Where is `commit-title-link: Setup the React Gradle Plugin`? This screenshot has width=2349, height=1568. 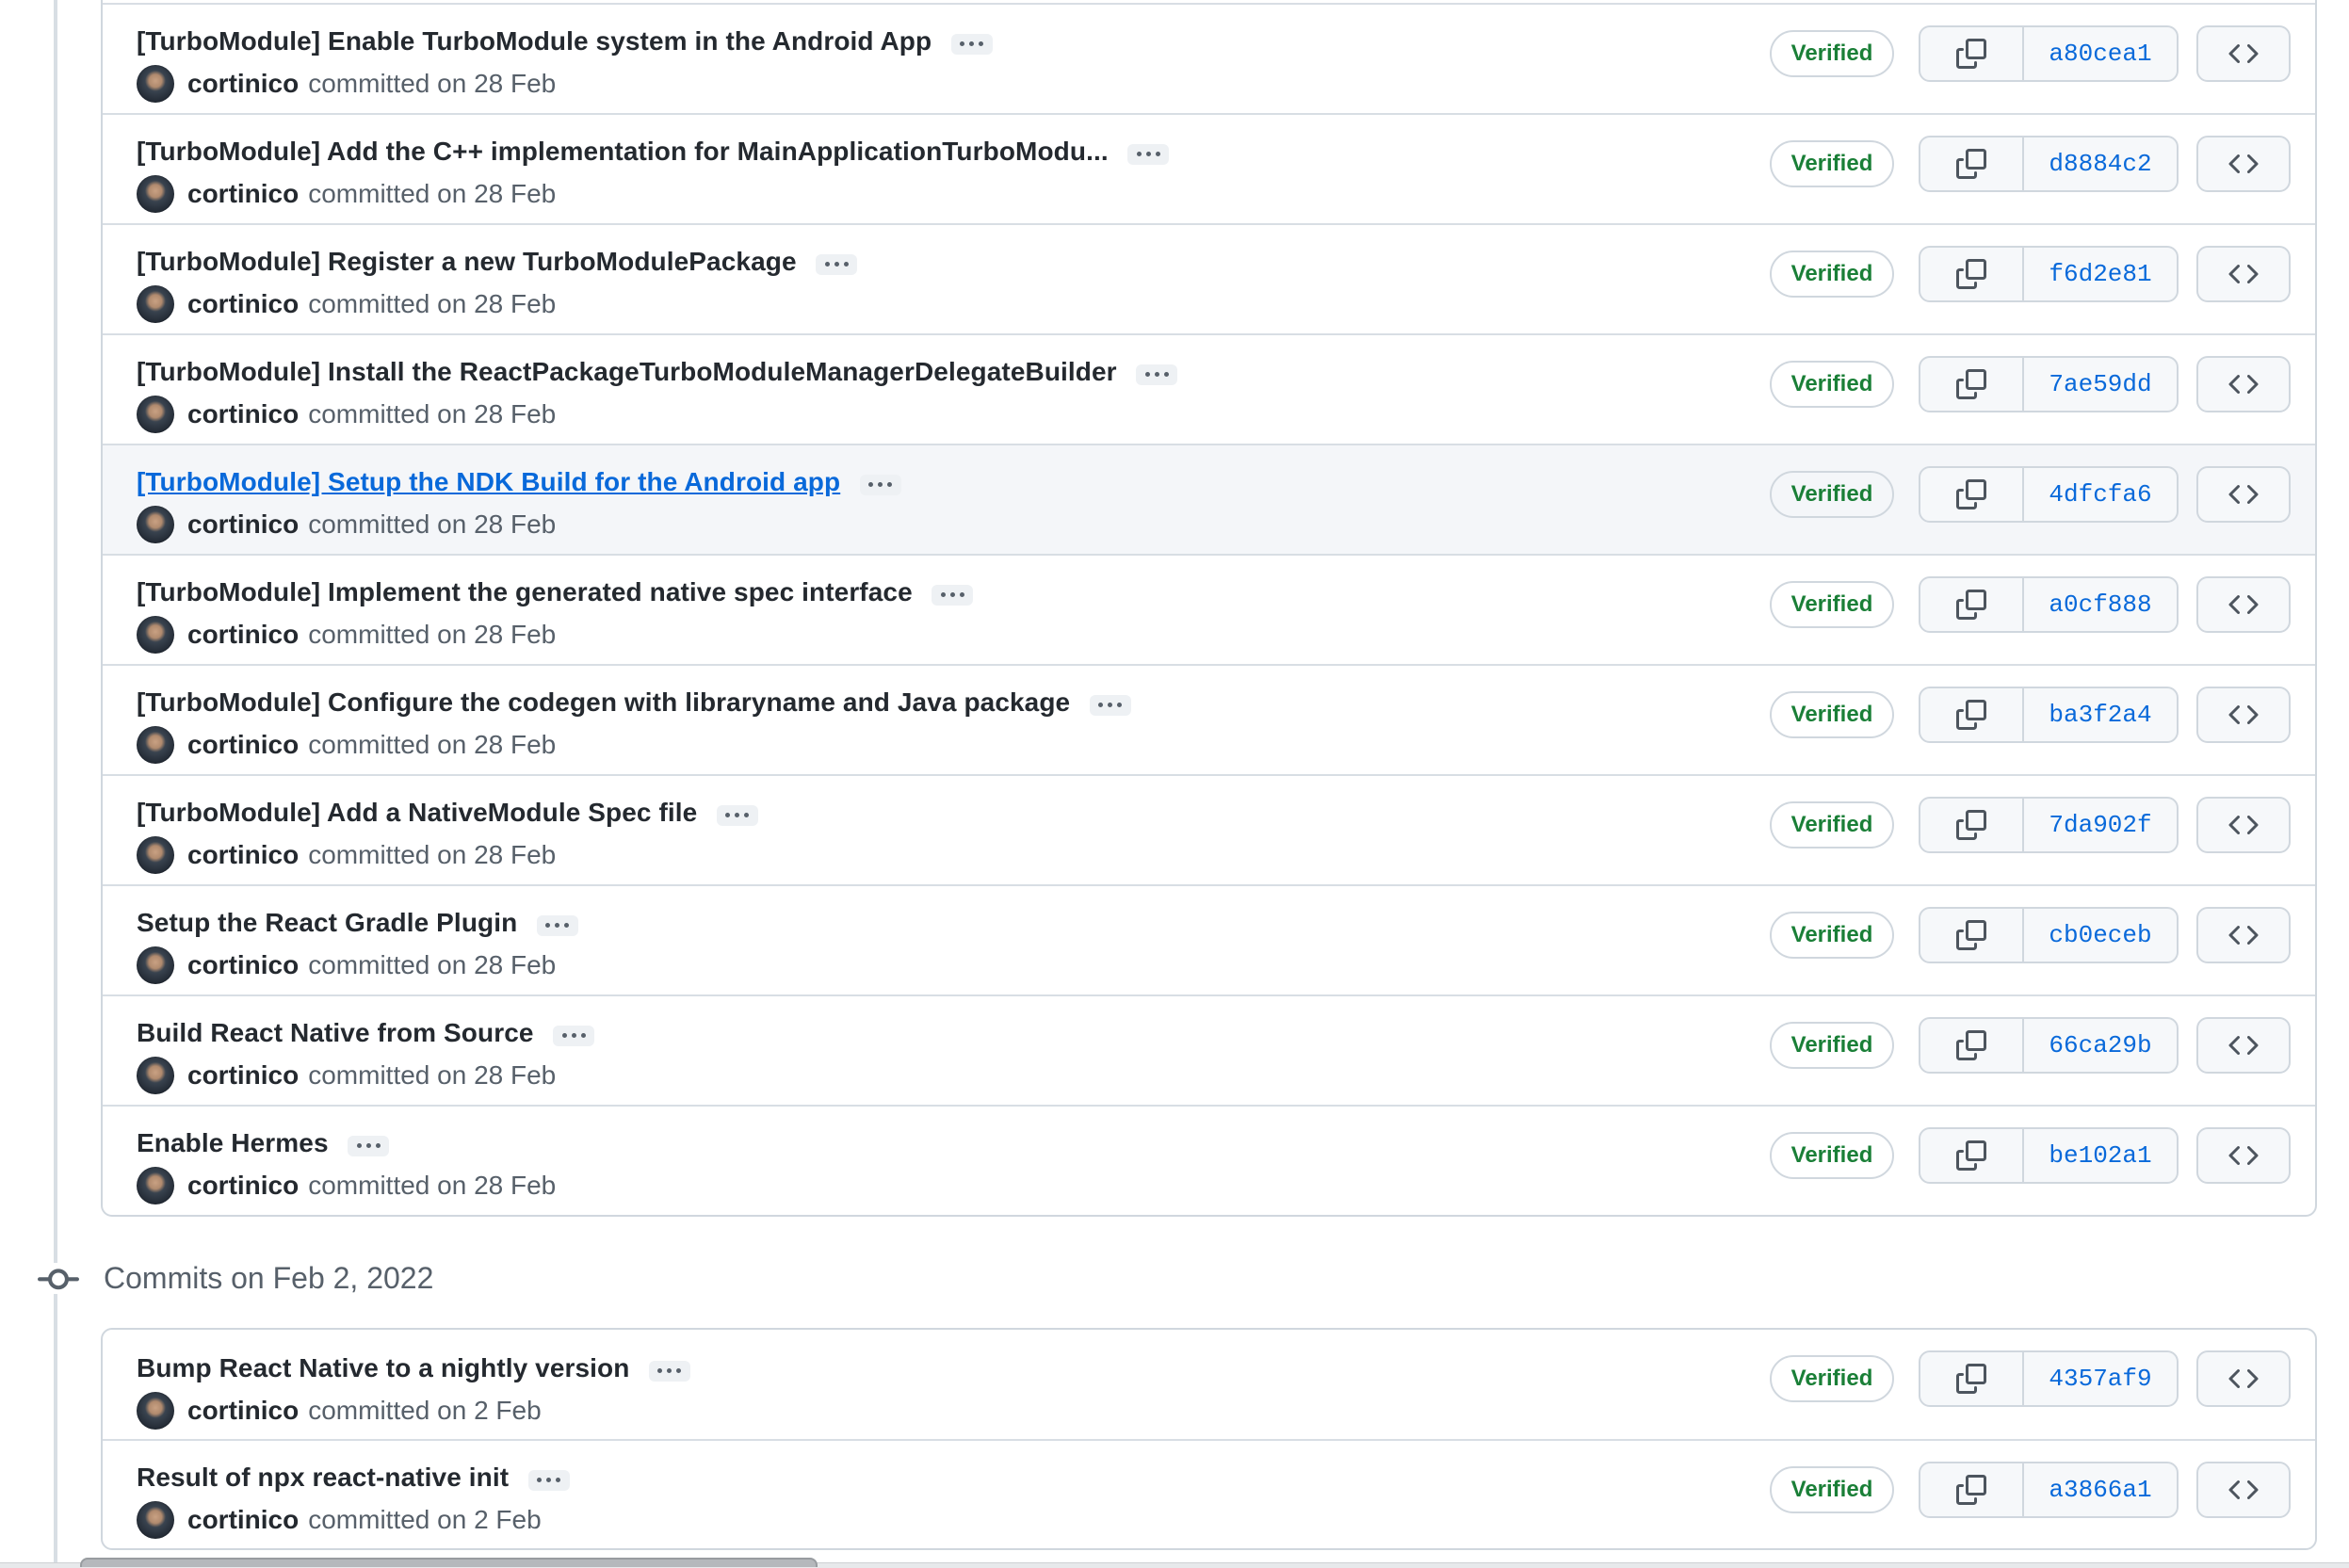
commit-title-link: Setup the React Gradle Plugin is located at coordinates (327, 922).